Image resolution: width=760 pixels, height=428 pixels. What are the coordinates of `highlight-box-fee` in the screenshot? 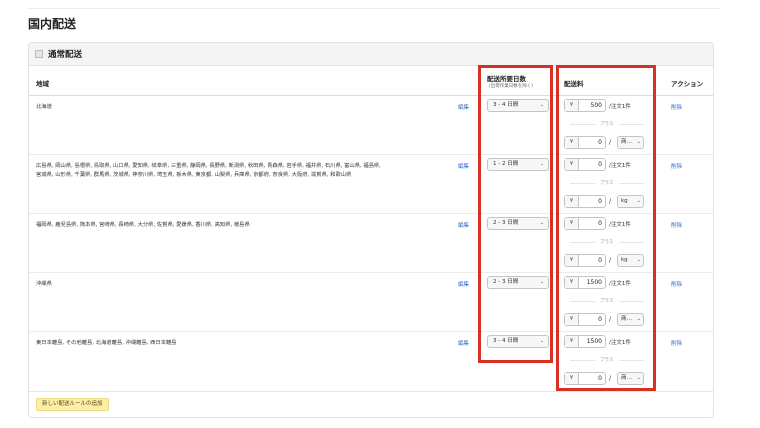 It's located at (606, 228).